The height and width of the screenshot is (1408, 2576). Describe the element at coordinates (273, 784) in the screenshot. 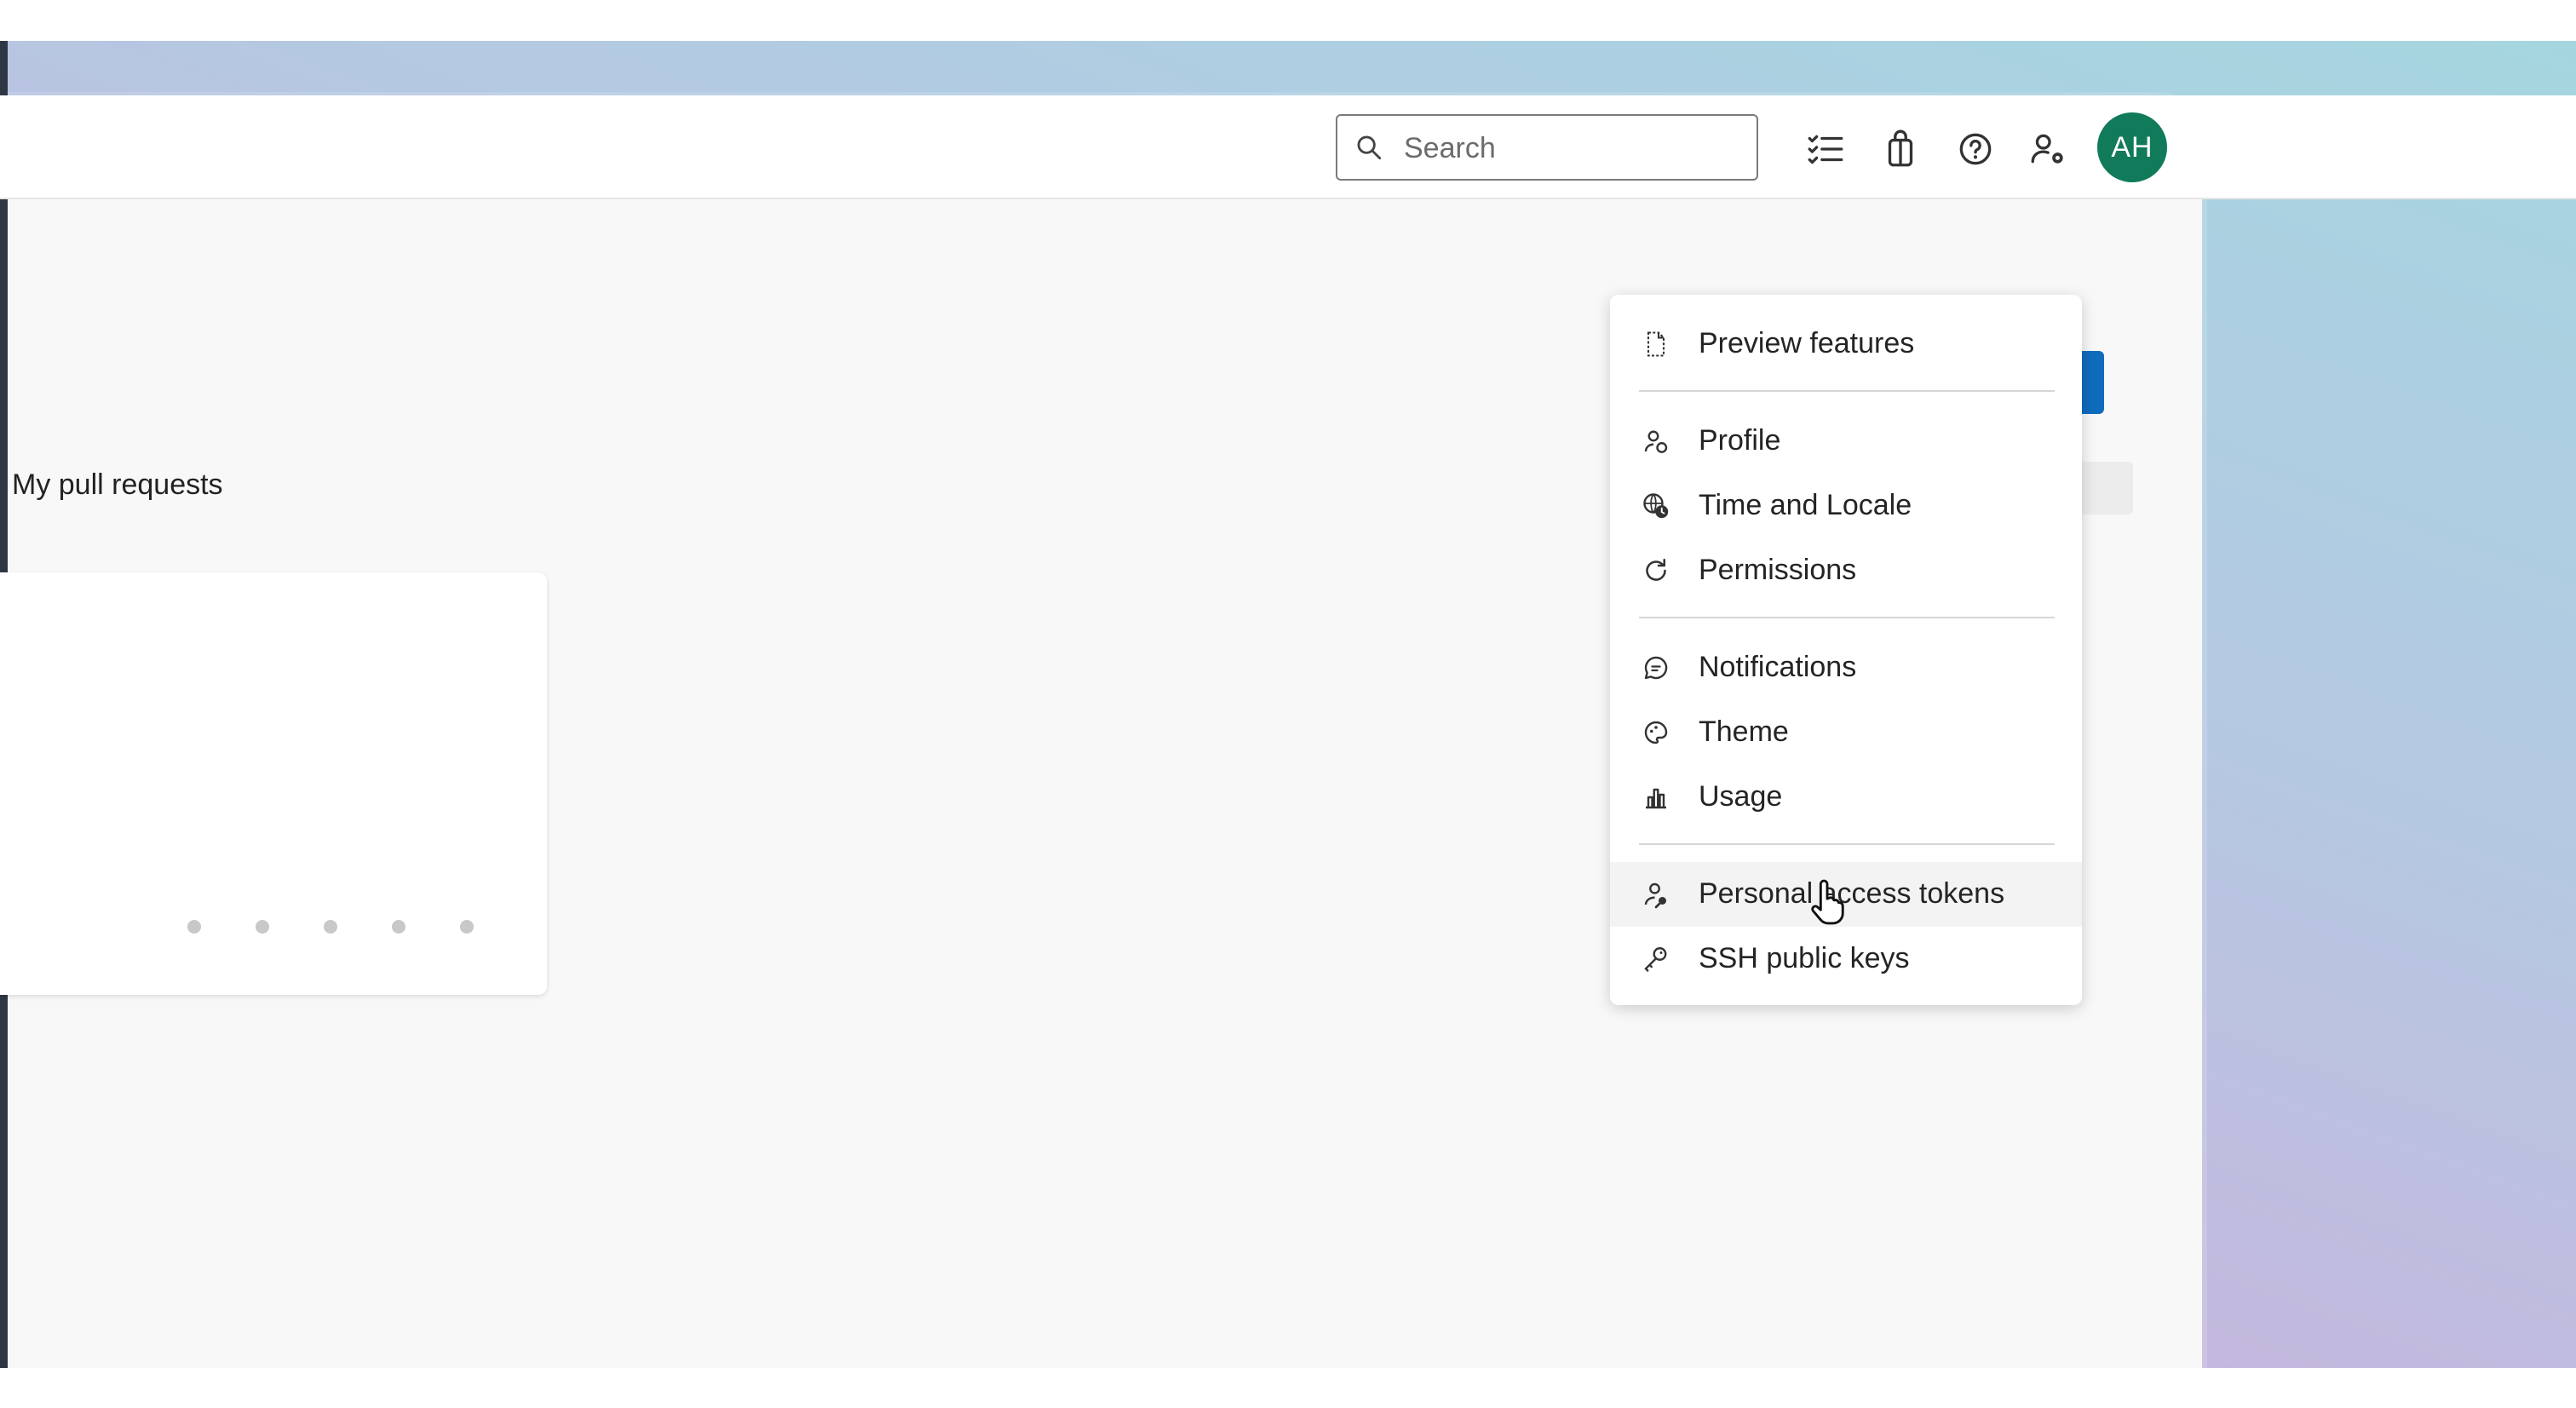

I see `pull-requests-card` at that location.